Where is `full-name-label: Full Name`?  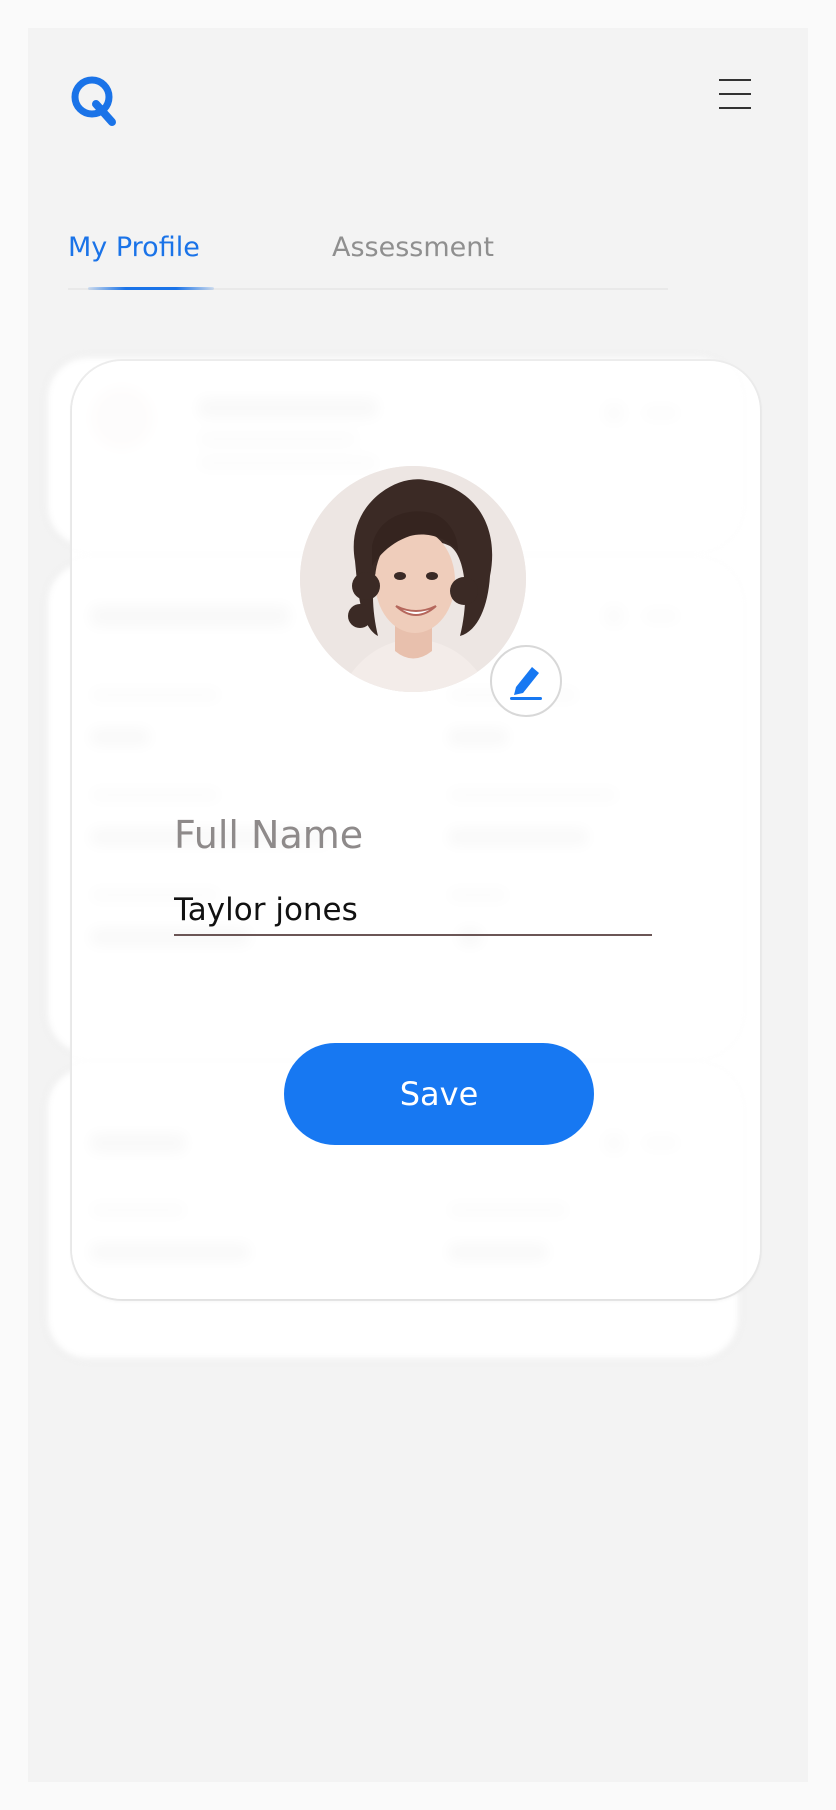
full-name-label: Full Name is located at coordinates (269, 835).